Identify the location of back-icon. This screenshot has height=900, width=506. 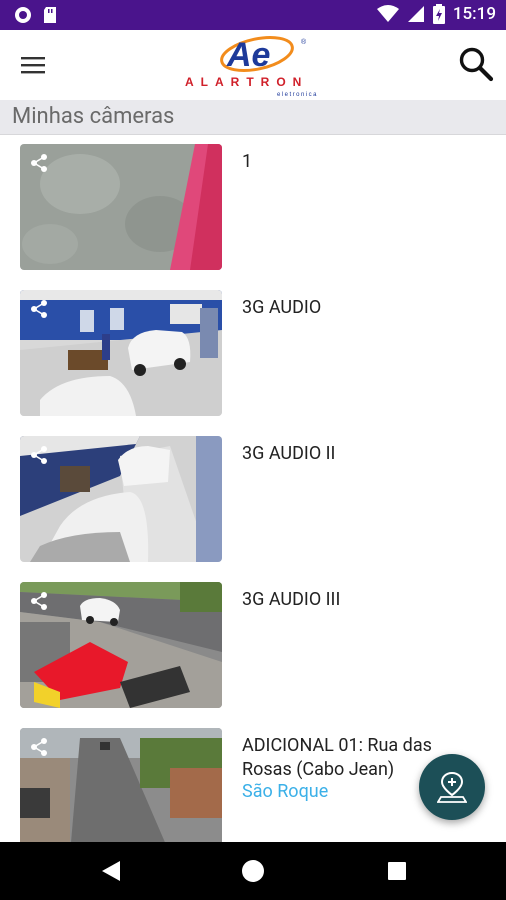
(111, 871).